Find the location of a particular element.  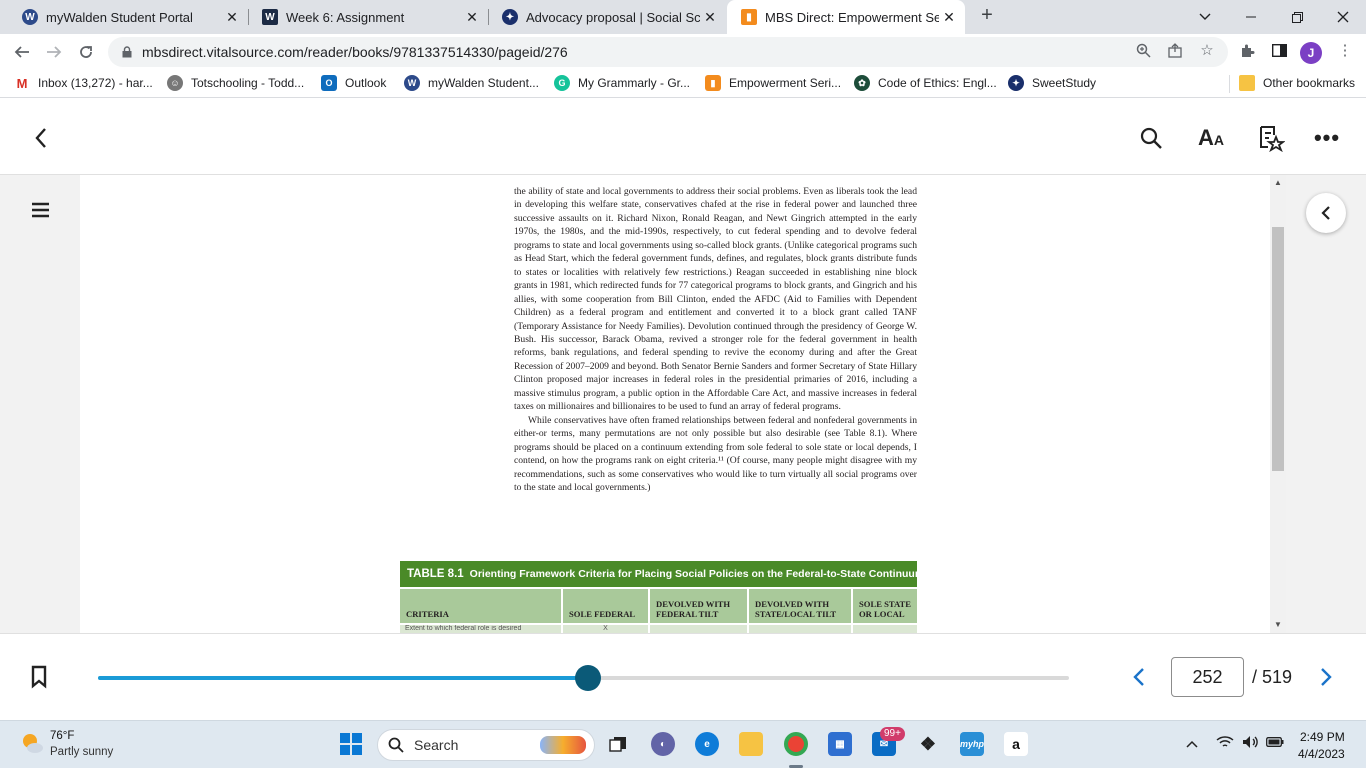

bookmark-star-icon: ☆ is located at coordinates (1207, 50).